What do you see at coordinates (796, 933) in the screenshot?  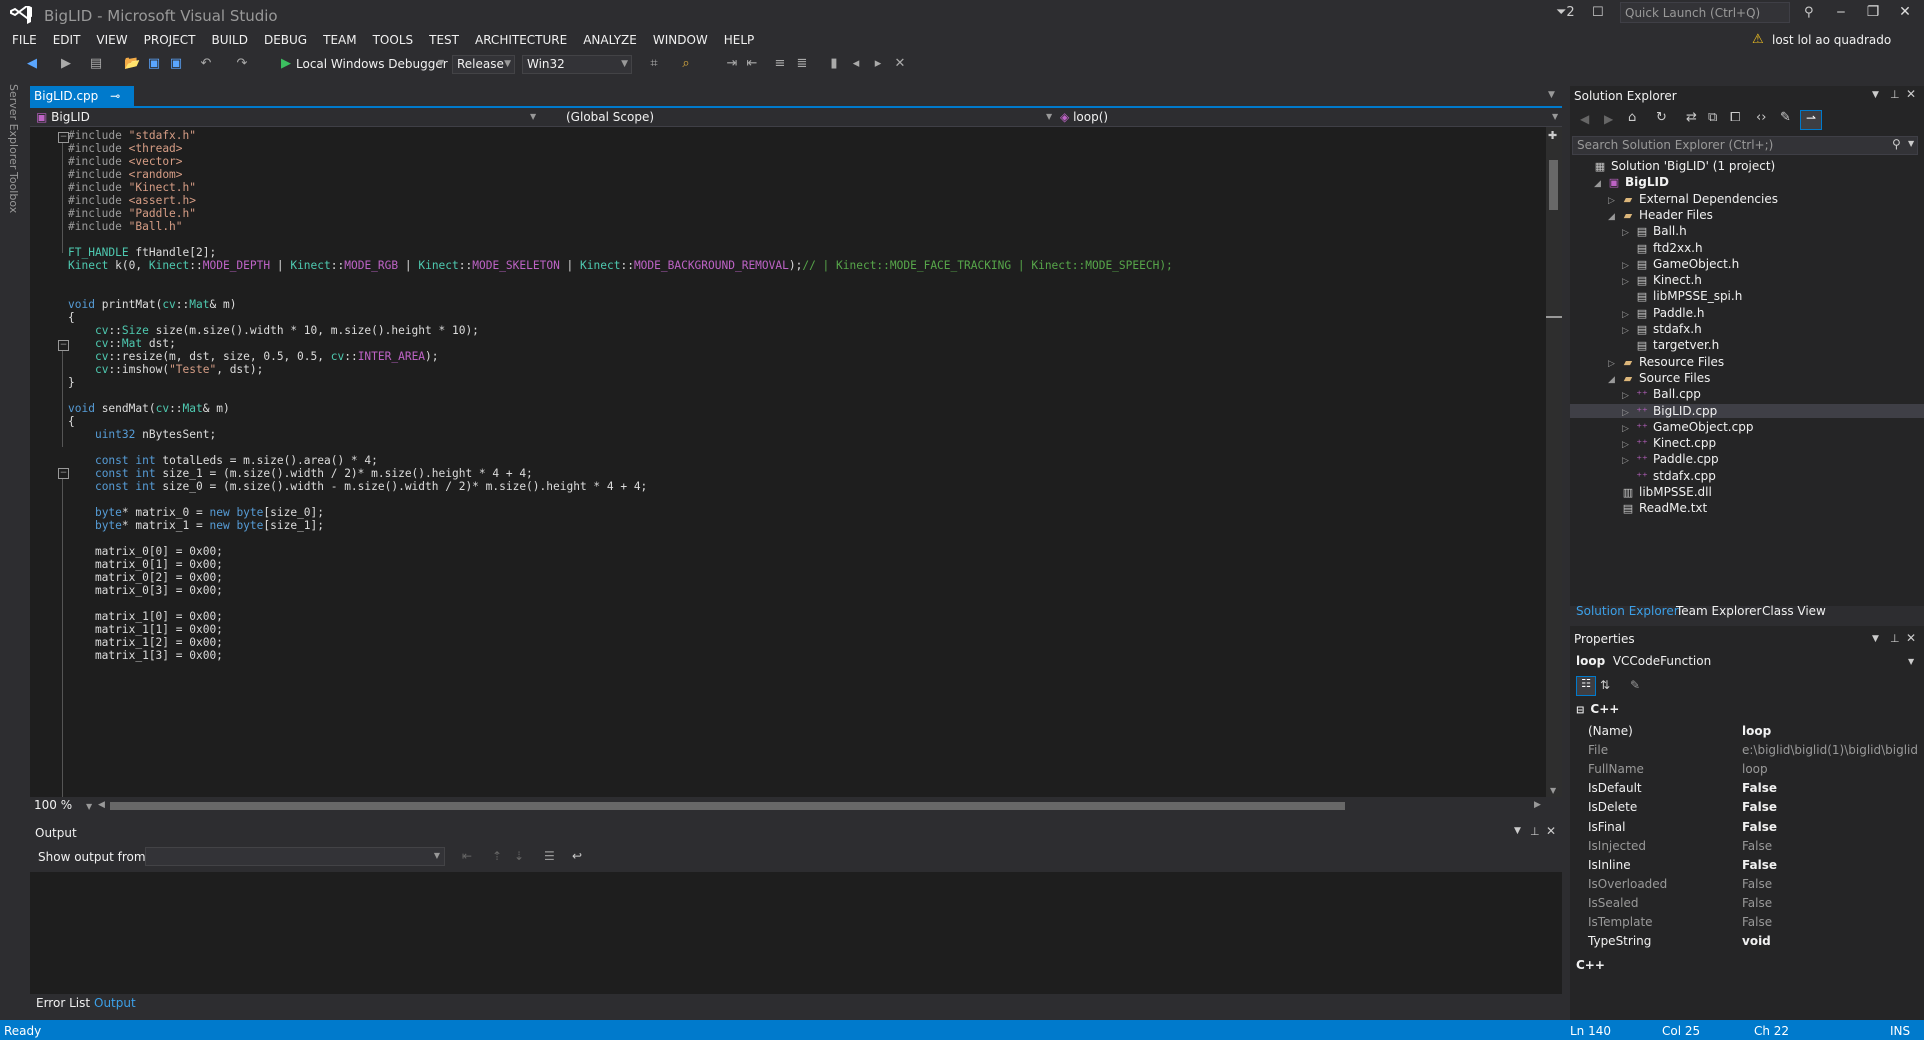 I see `output-text-area` at bounding box center [796, 933].